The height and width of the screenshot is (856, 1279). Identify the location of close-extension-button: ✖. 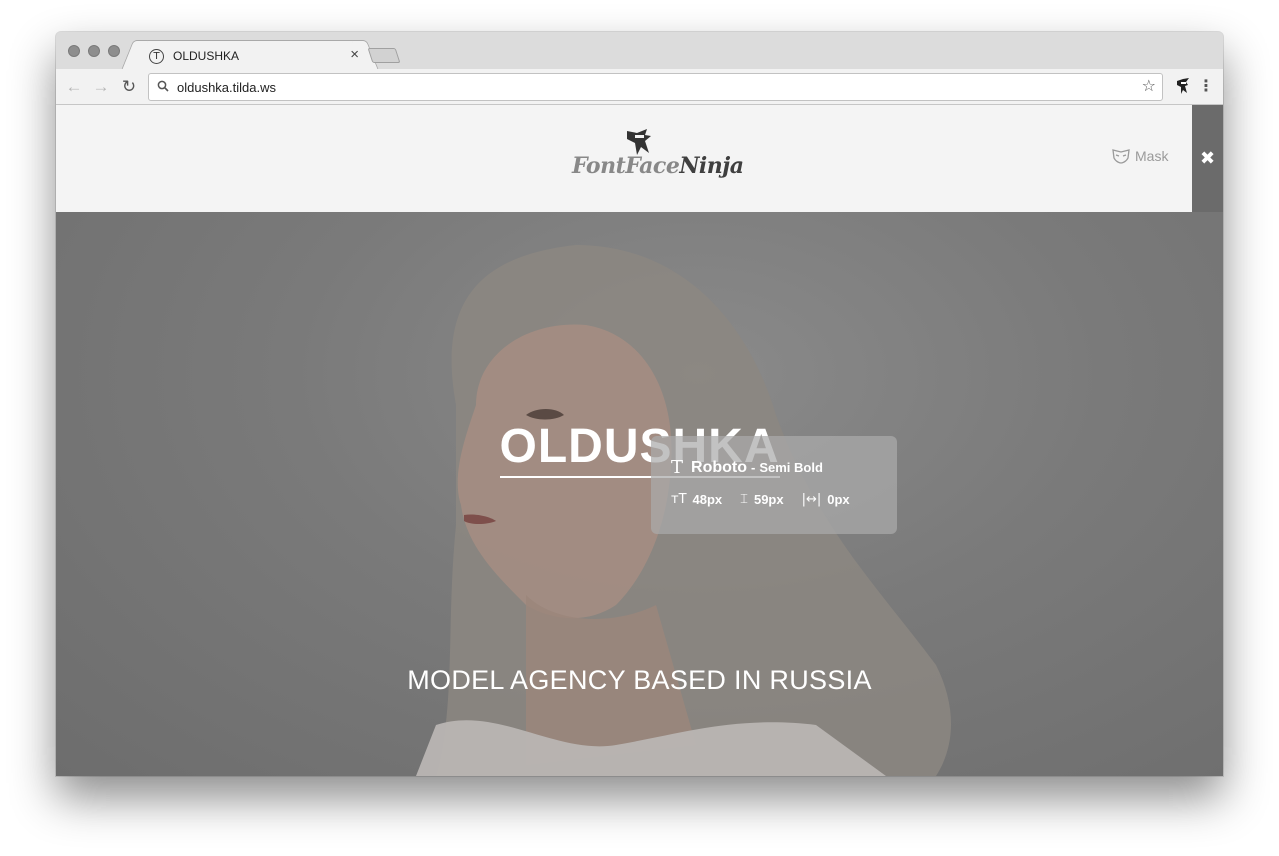
(1207, 158).